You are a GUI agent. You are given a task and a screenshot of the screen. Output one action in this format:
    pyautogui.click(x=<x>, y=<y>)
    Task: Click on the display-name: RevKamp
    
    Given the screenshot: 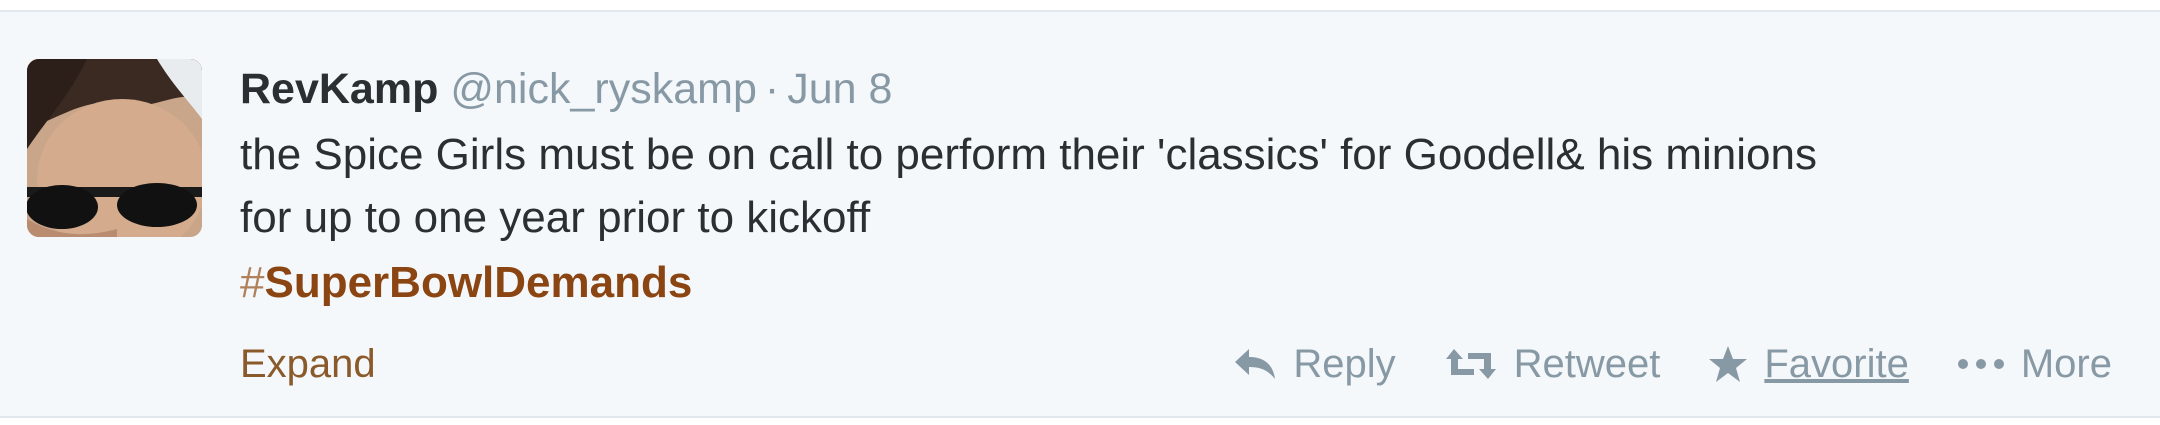 What is the action you would take?
    pyautogui.click(x=339, y=89)
    